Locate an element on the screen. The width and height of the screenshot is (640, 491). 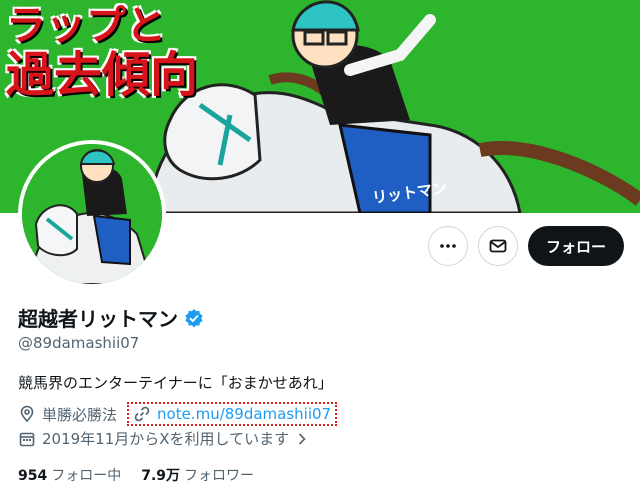
calendar-icon is located at coordinates (27, 439).